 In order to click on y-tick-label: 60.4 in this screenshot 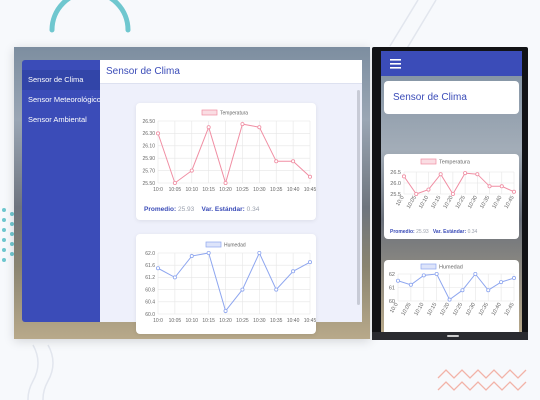, I will do `click(150, 303)`.